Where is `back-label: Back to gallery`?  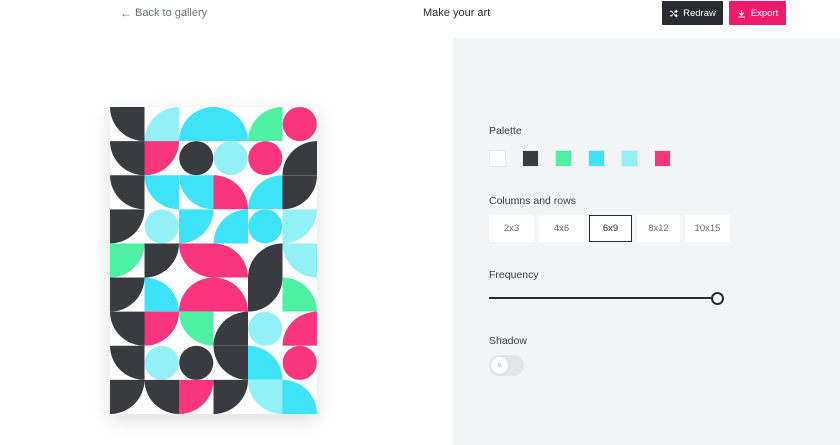 back-label: Back to gallery is located at coordinates (171, 13).